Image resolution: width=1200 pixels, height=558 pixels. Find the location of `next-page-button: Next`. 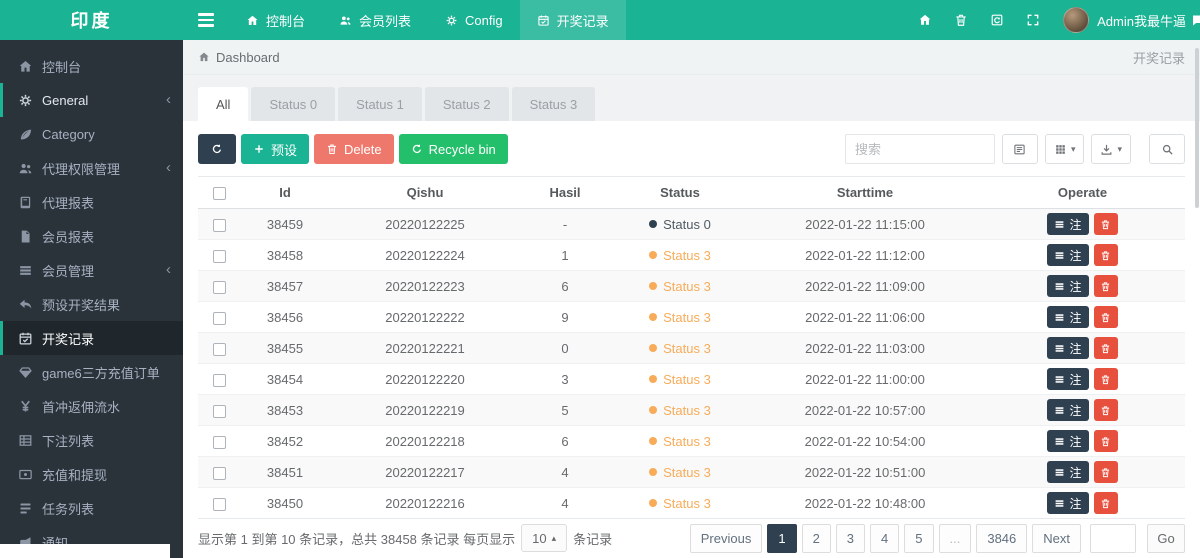

next-page-button: Next is located at coordinates (1056, 538).